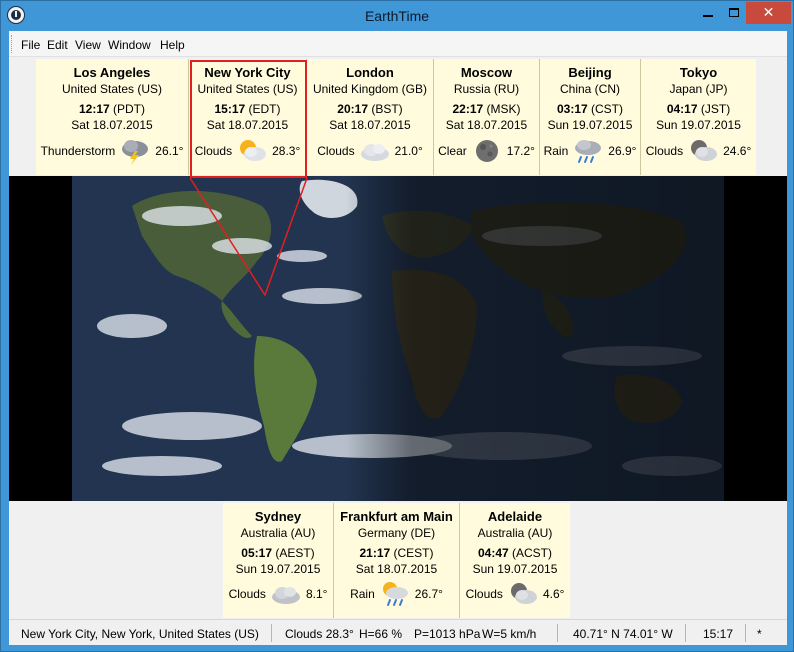  I want to click on menu-window: Window, so click(129, 45).